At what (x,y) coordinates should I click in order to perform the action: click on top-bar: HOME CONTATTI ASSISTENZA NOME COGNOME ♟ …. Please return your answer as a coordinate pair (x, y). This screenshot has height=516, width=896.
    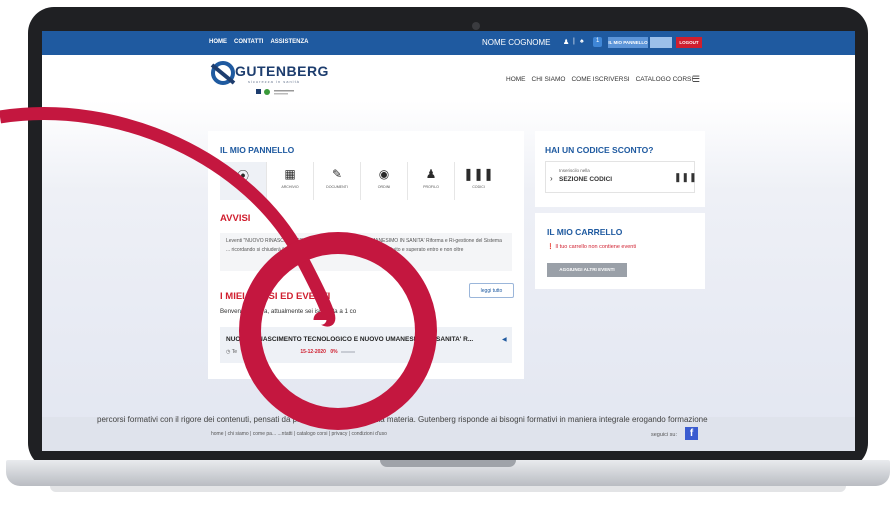
    Looking at the image, I should click on (448, 43).